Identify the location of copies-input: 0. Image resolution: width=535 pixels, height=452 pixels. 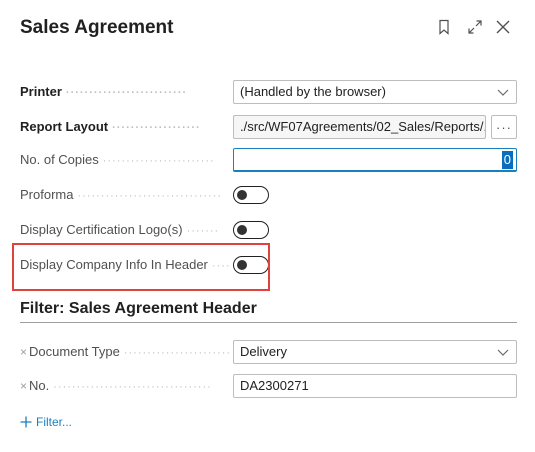
(375, 160).